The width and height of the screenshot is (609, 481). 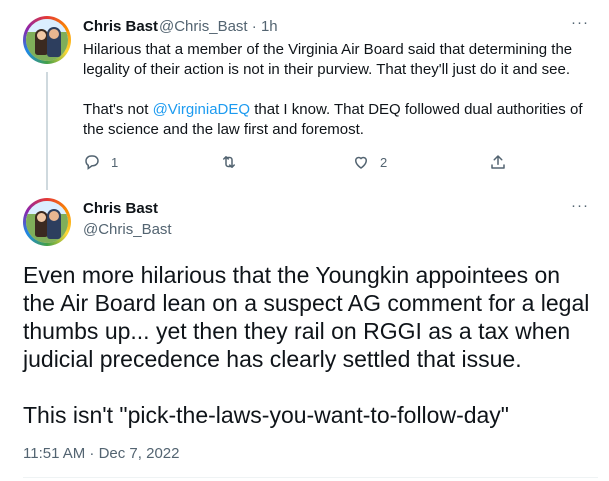 I want to click on reply-count: 1, so click(x=115, y=162).